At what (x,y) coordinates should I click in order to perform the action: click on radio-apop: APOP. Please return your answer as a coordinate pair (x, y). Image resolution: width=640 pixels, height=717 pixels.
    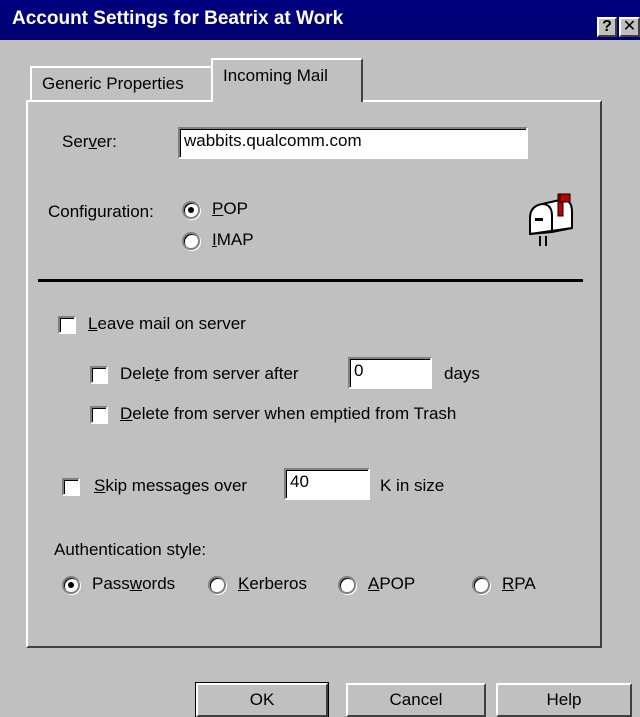
    Looking at the image, I should click on (388, 586).